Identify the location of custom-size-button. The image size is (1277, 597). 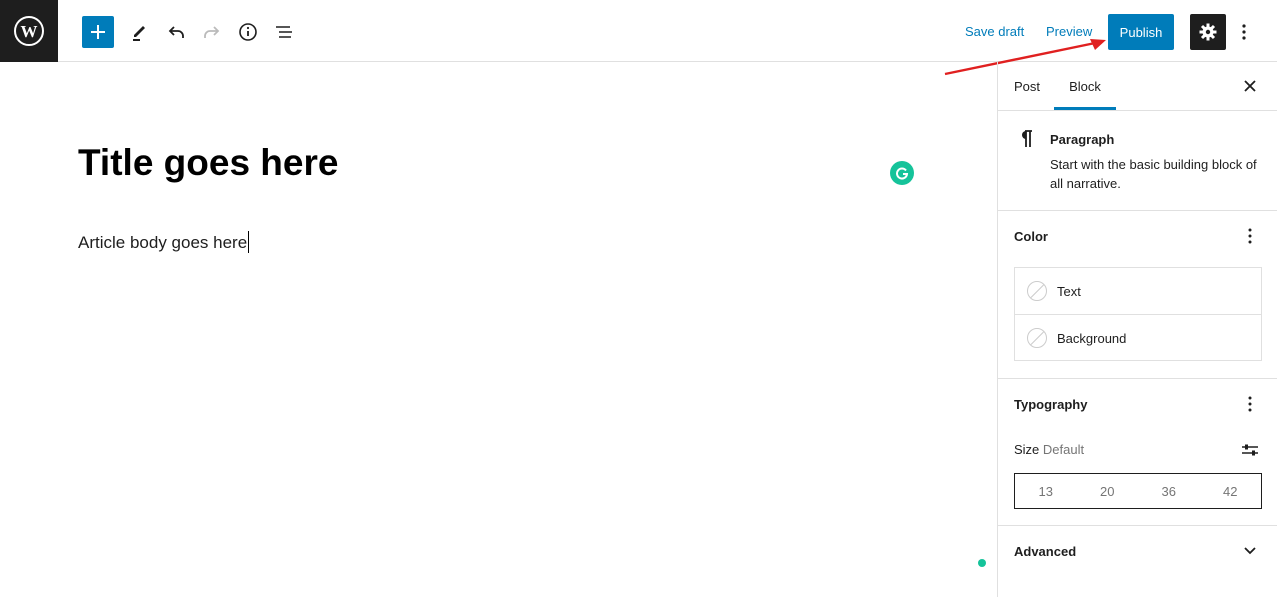
(1250, 450).